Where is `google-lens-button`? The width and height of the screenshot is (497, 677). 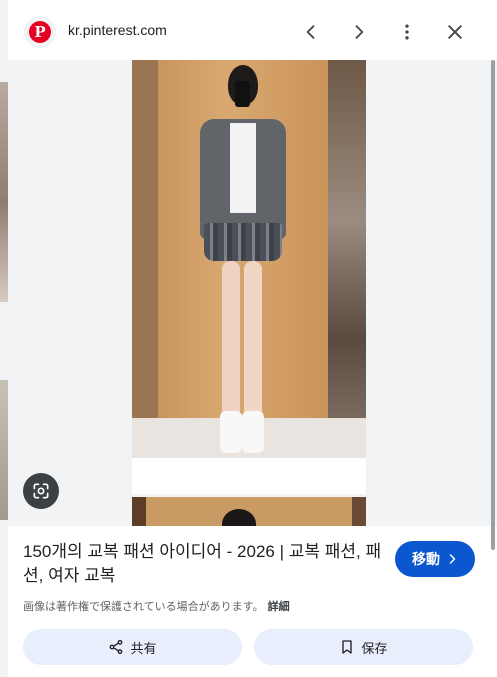 google-lens-button is located at coordinates (41, 491).